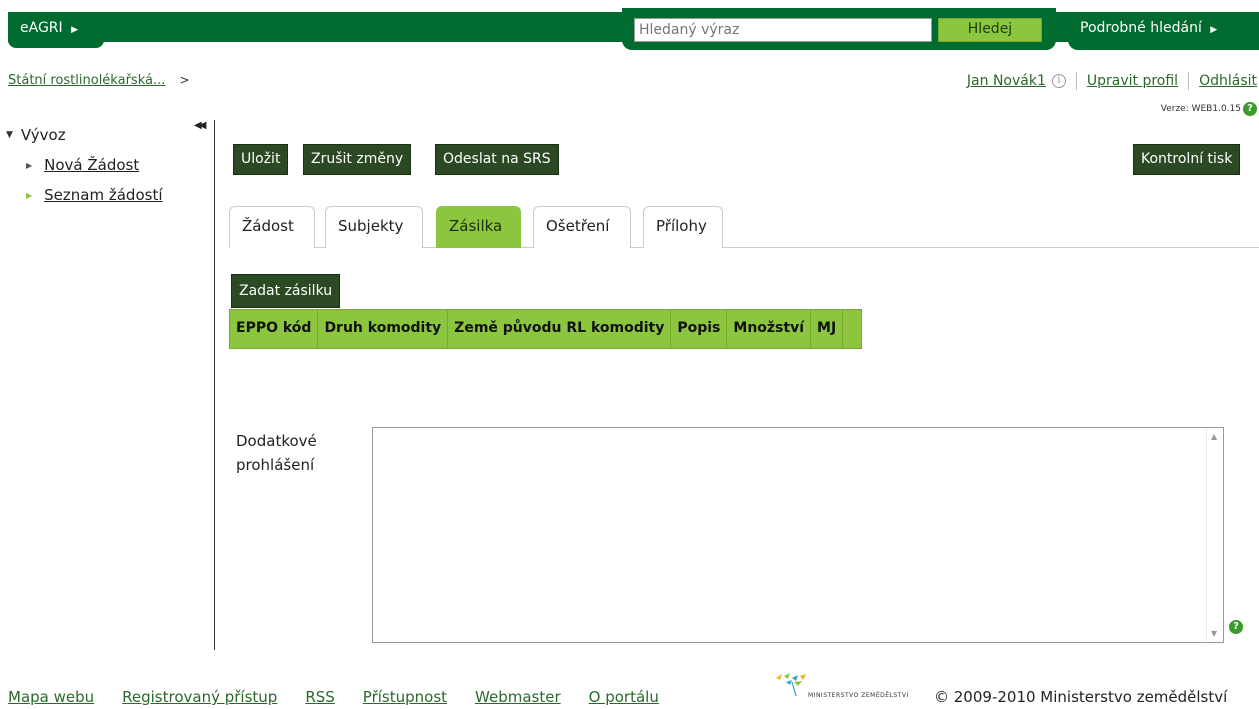 This screenshot has width=1259, height=709. What do you see at coordinates (1200, 109) in the screenshot?
I see `version-label: Verze: WEB1.0.15` at bounding box center [1200, 109].